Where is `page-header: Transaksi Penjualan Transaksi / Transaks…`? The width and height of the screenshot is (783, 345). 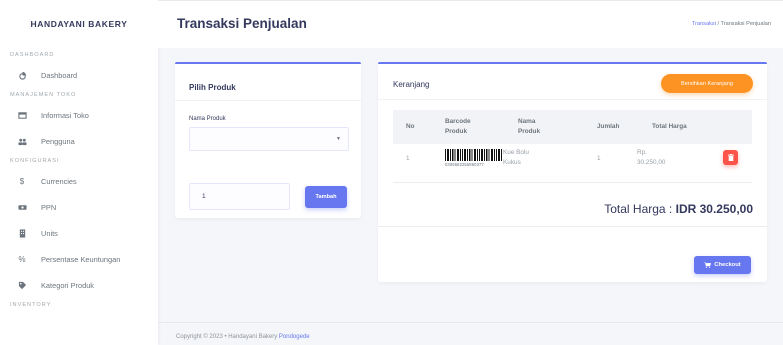 page-header: Transaksi Penjualan Transaksi / Transaks… is located at coordinates (470, 24).